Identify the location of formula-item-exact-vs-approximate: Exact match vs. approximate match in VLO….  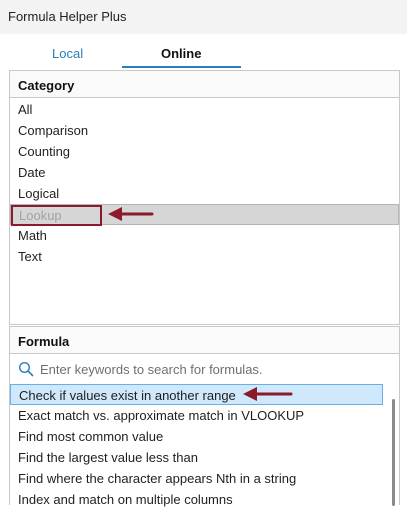
(204, 415).